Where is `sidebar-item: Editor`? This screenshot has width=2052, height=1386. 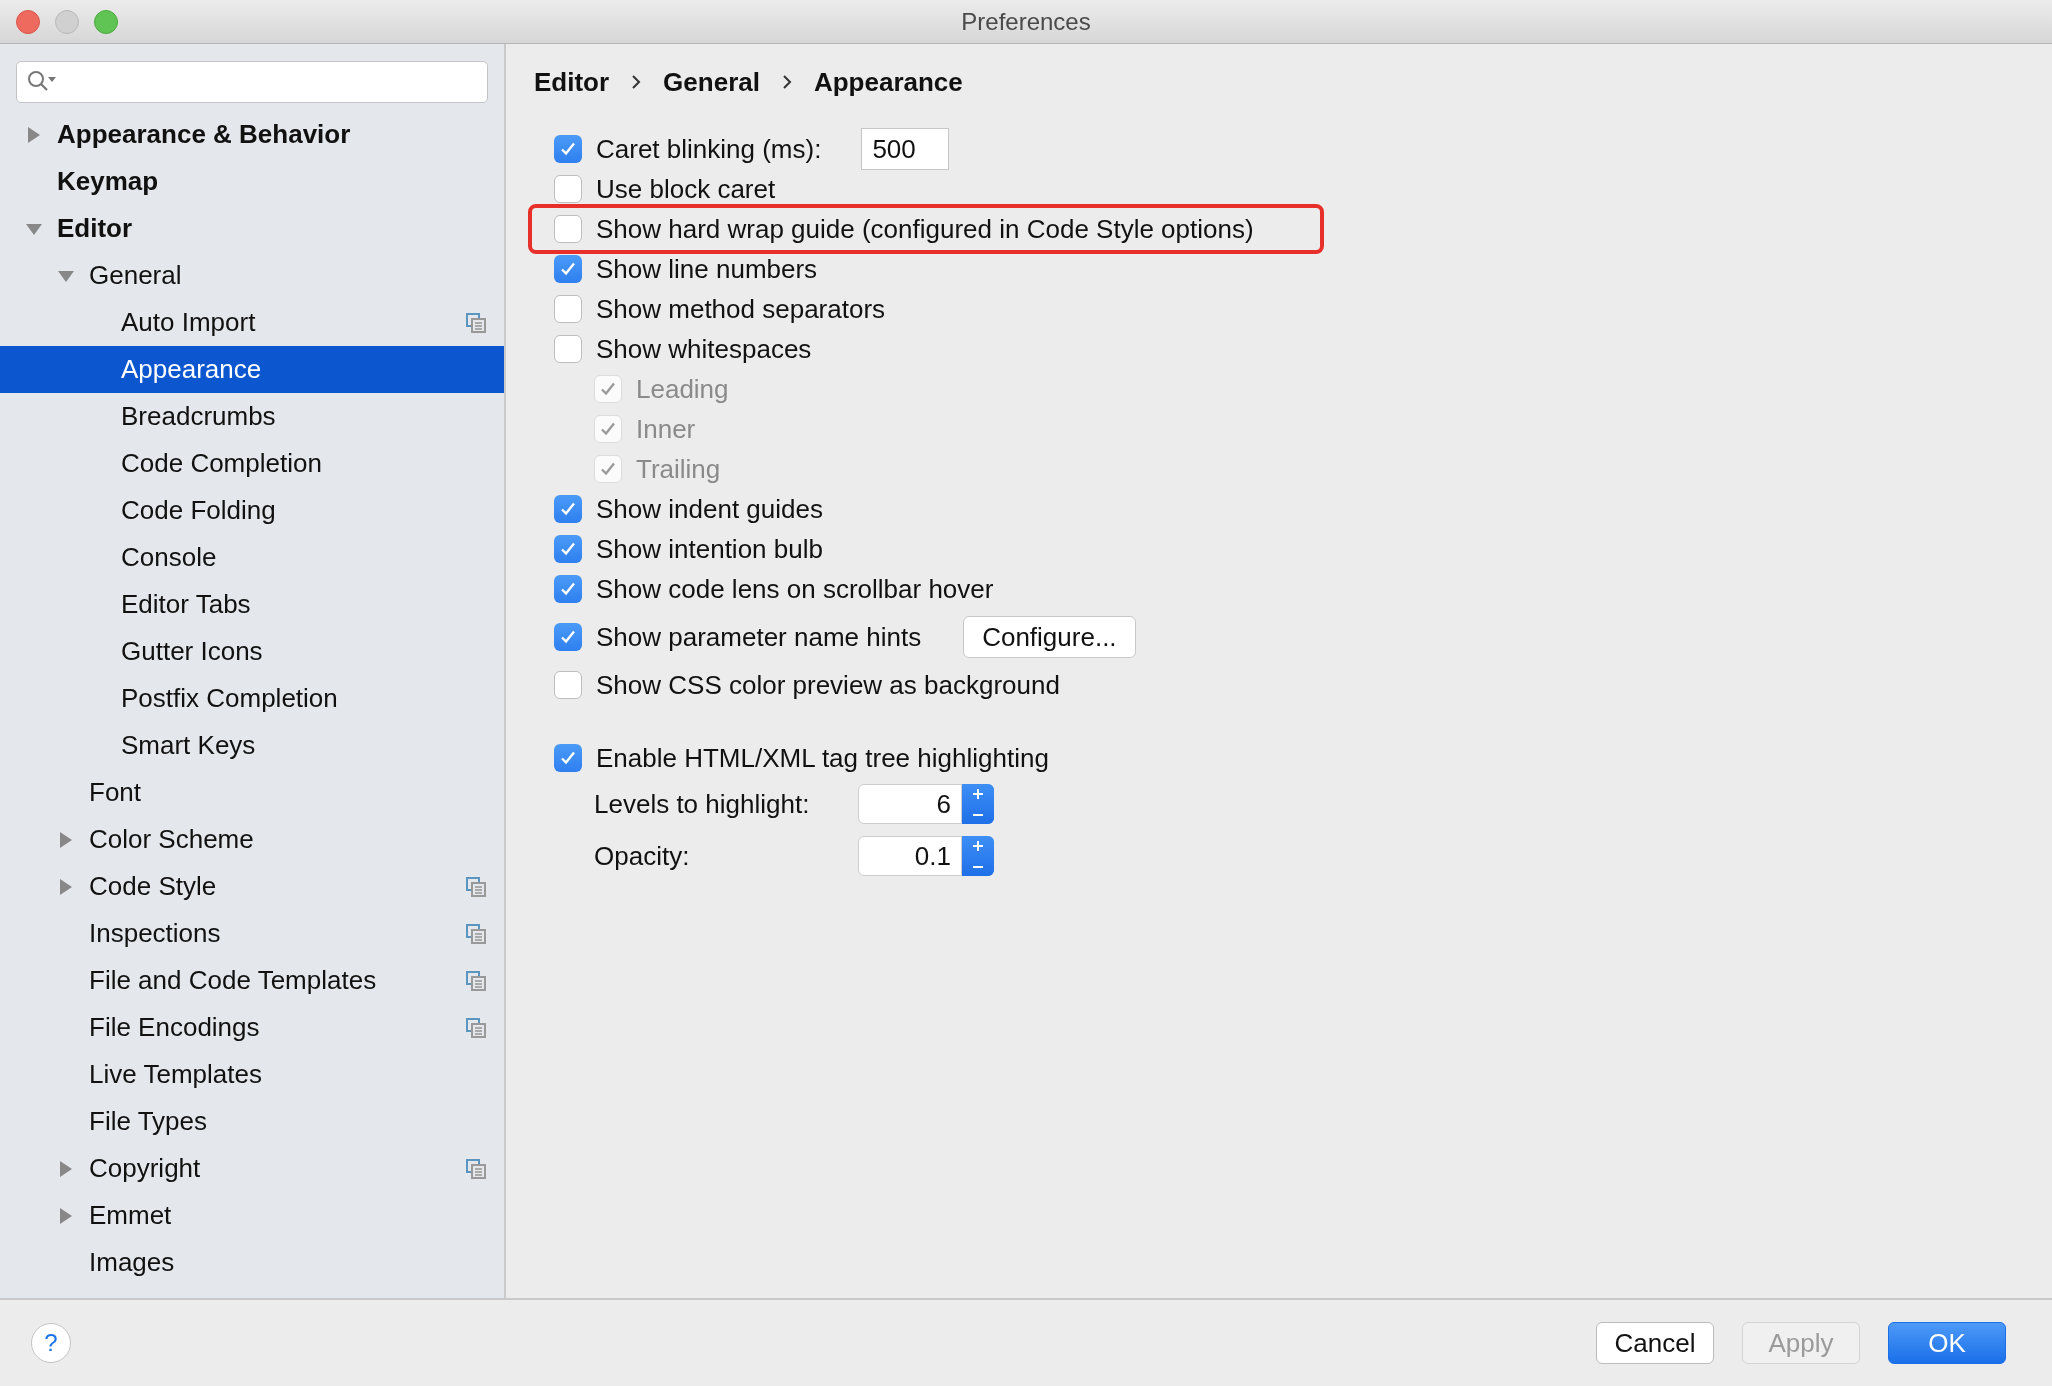
sidebar-item: Editor is located at coordinates (252, 228).